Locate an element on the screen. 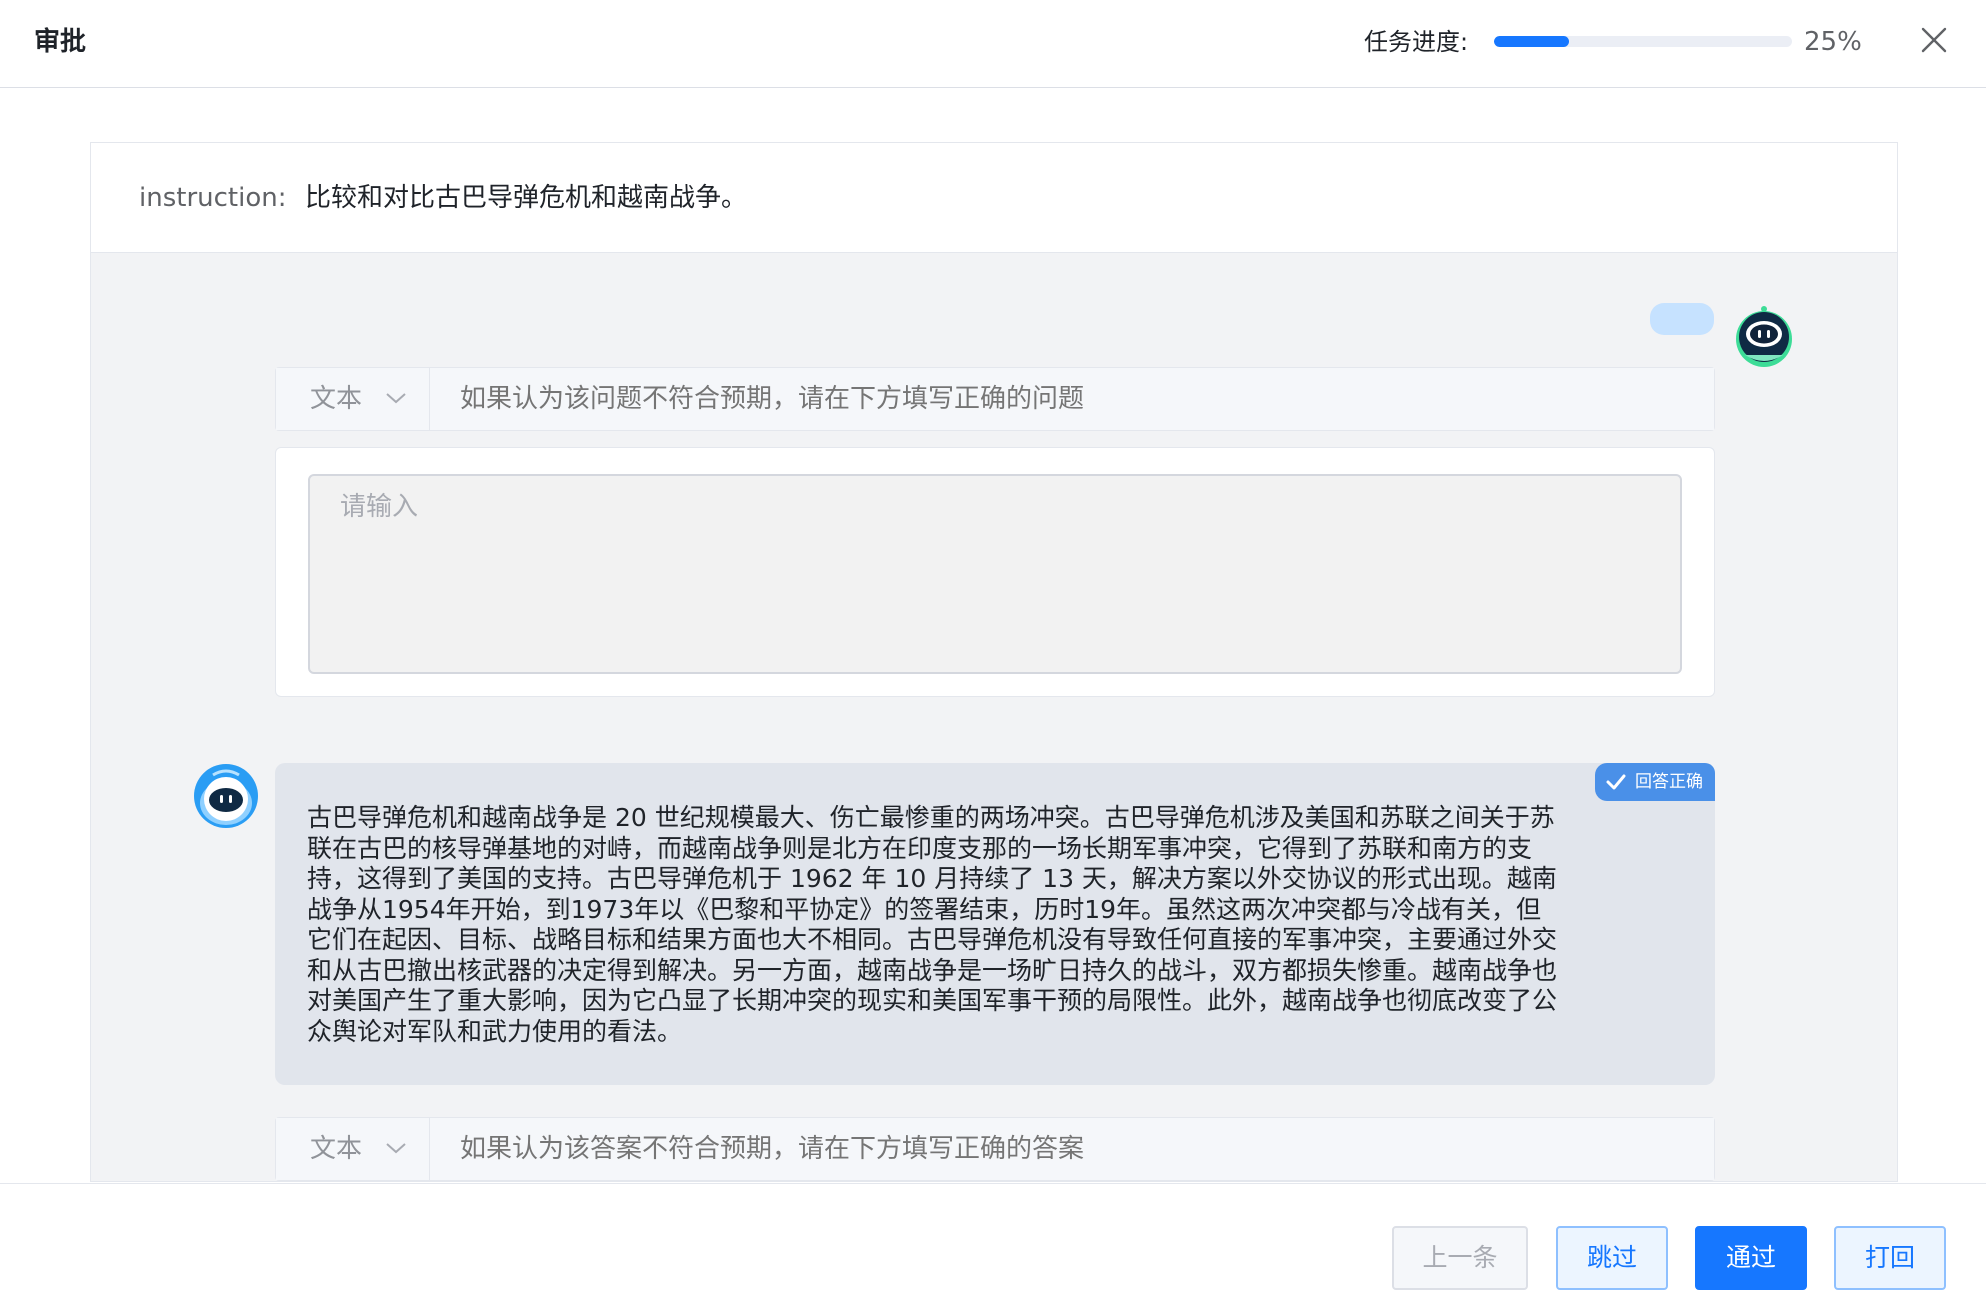 The width and height of the screenshot is (1986, 1312). instruction-label: instruction: is located at coordinates (213, 198).